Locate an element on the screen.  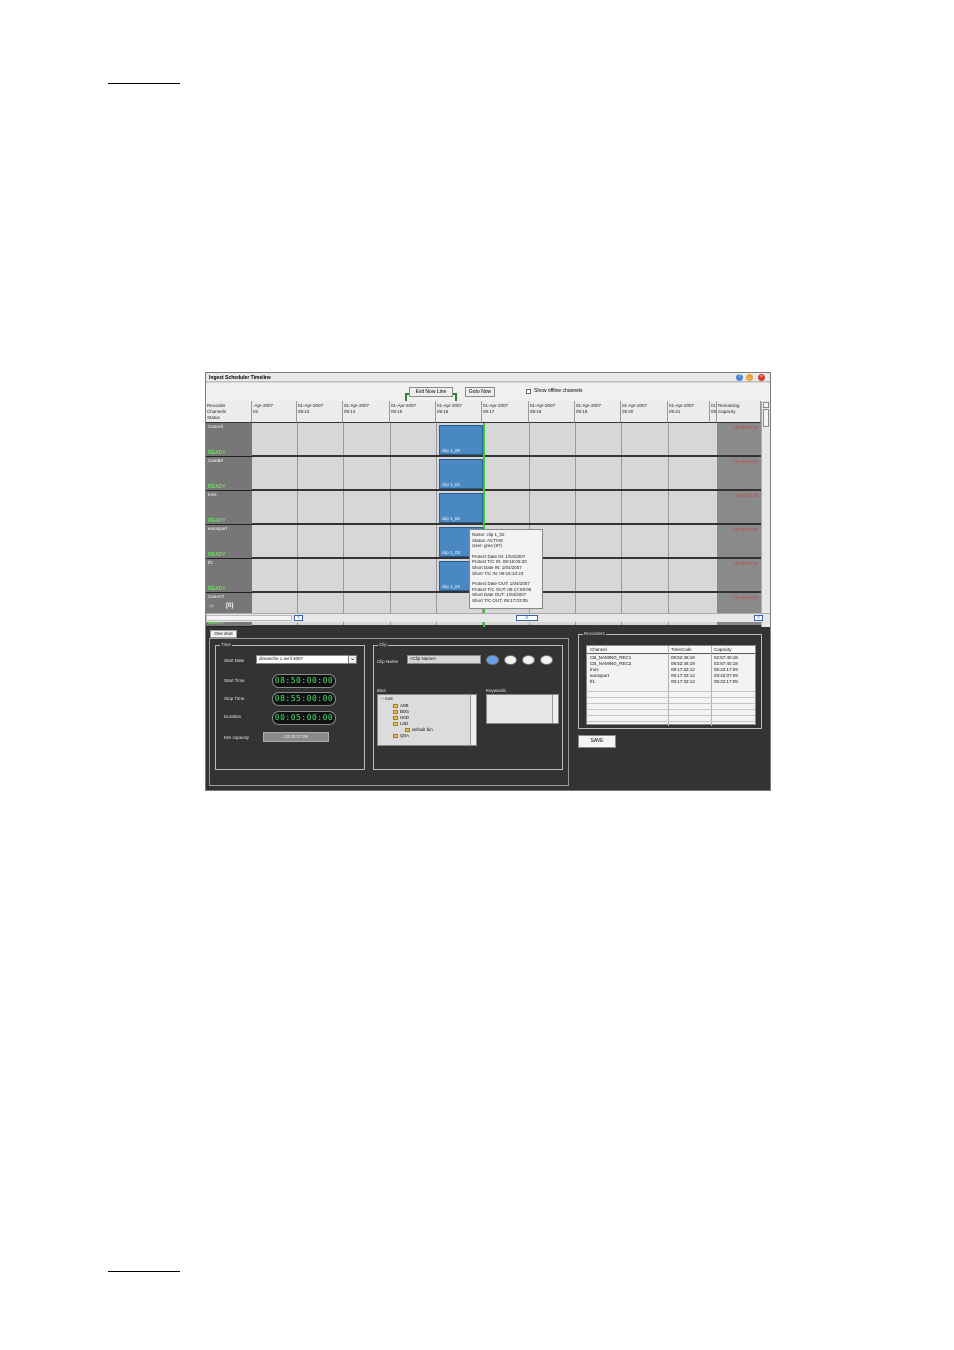
clip-block: clip 1_00 is located at coordinates (461, 440).